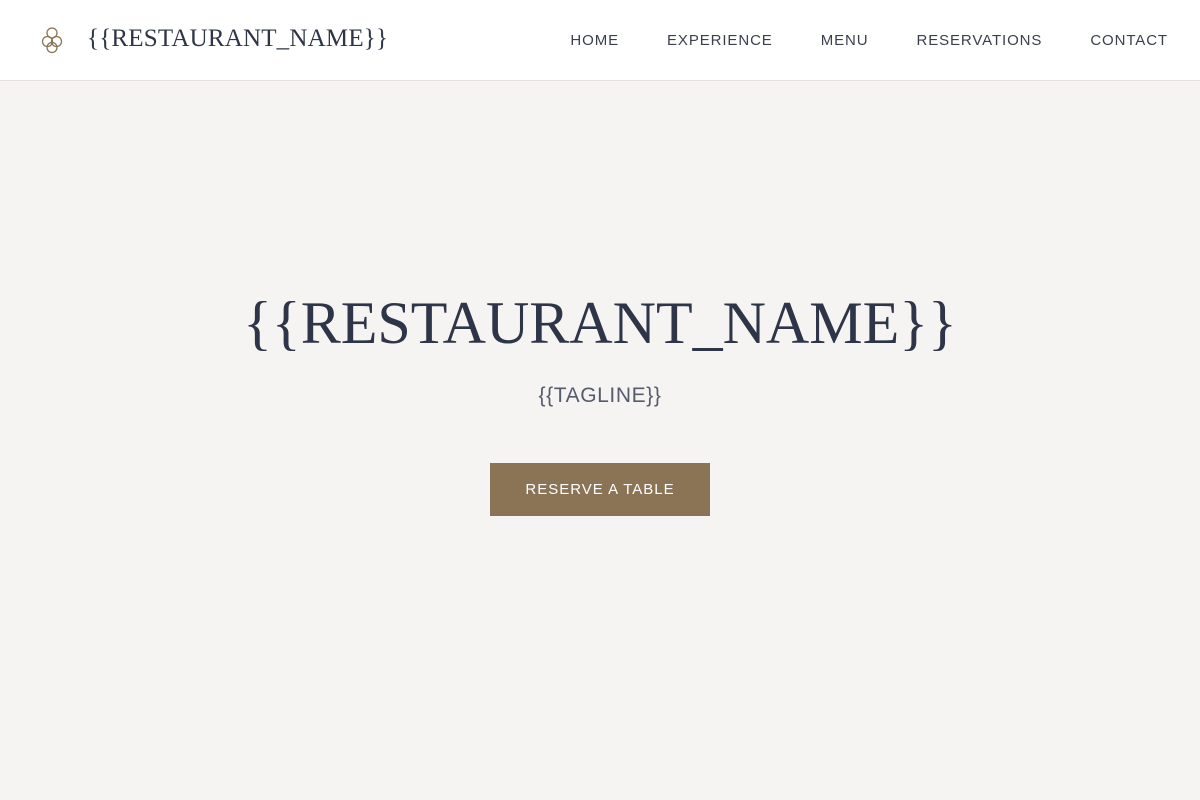 The width and height of the screenshot is (1200, 800). Describe the element at coordinates (600, 323) in the screenshot. I see `hero-title: {{RESTAURANT_NAME}}` at that location.